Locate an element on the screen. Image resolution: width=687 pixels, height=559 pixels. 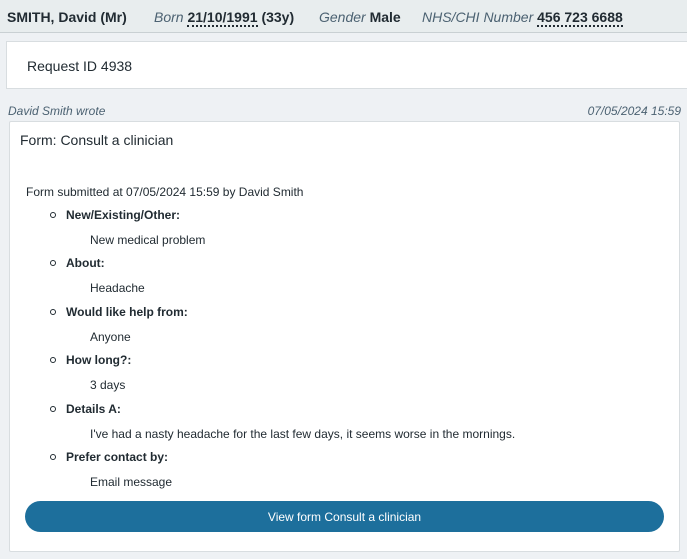
field-answer: Headache is located at coordinates (117, 288).